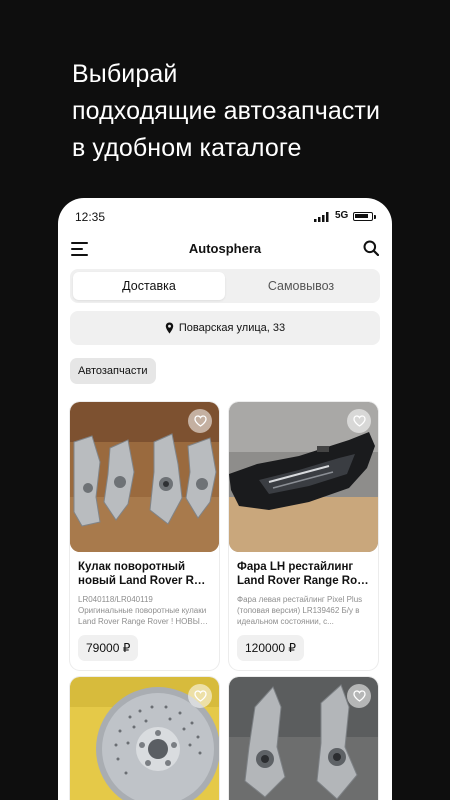 Image resolution: width=450 pixels, height=800 pixels. Describe the element at coordinates (90, 217) in the screenshot. I see `status-time: 12:35` at that location.